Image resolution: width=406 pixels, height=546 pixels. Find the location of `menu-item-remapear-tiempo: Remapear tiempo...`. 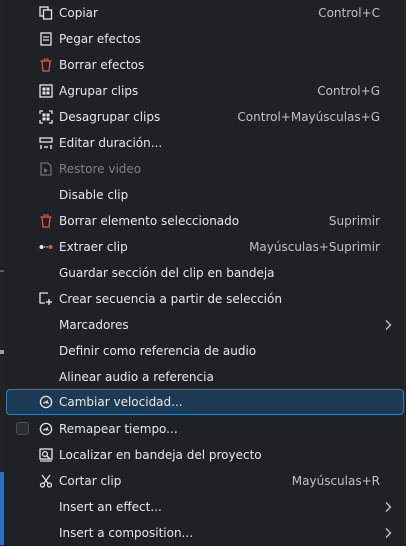

menu-item-remapear-tiempo: Remapear tiempo... is located at coordinates (205, 429).